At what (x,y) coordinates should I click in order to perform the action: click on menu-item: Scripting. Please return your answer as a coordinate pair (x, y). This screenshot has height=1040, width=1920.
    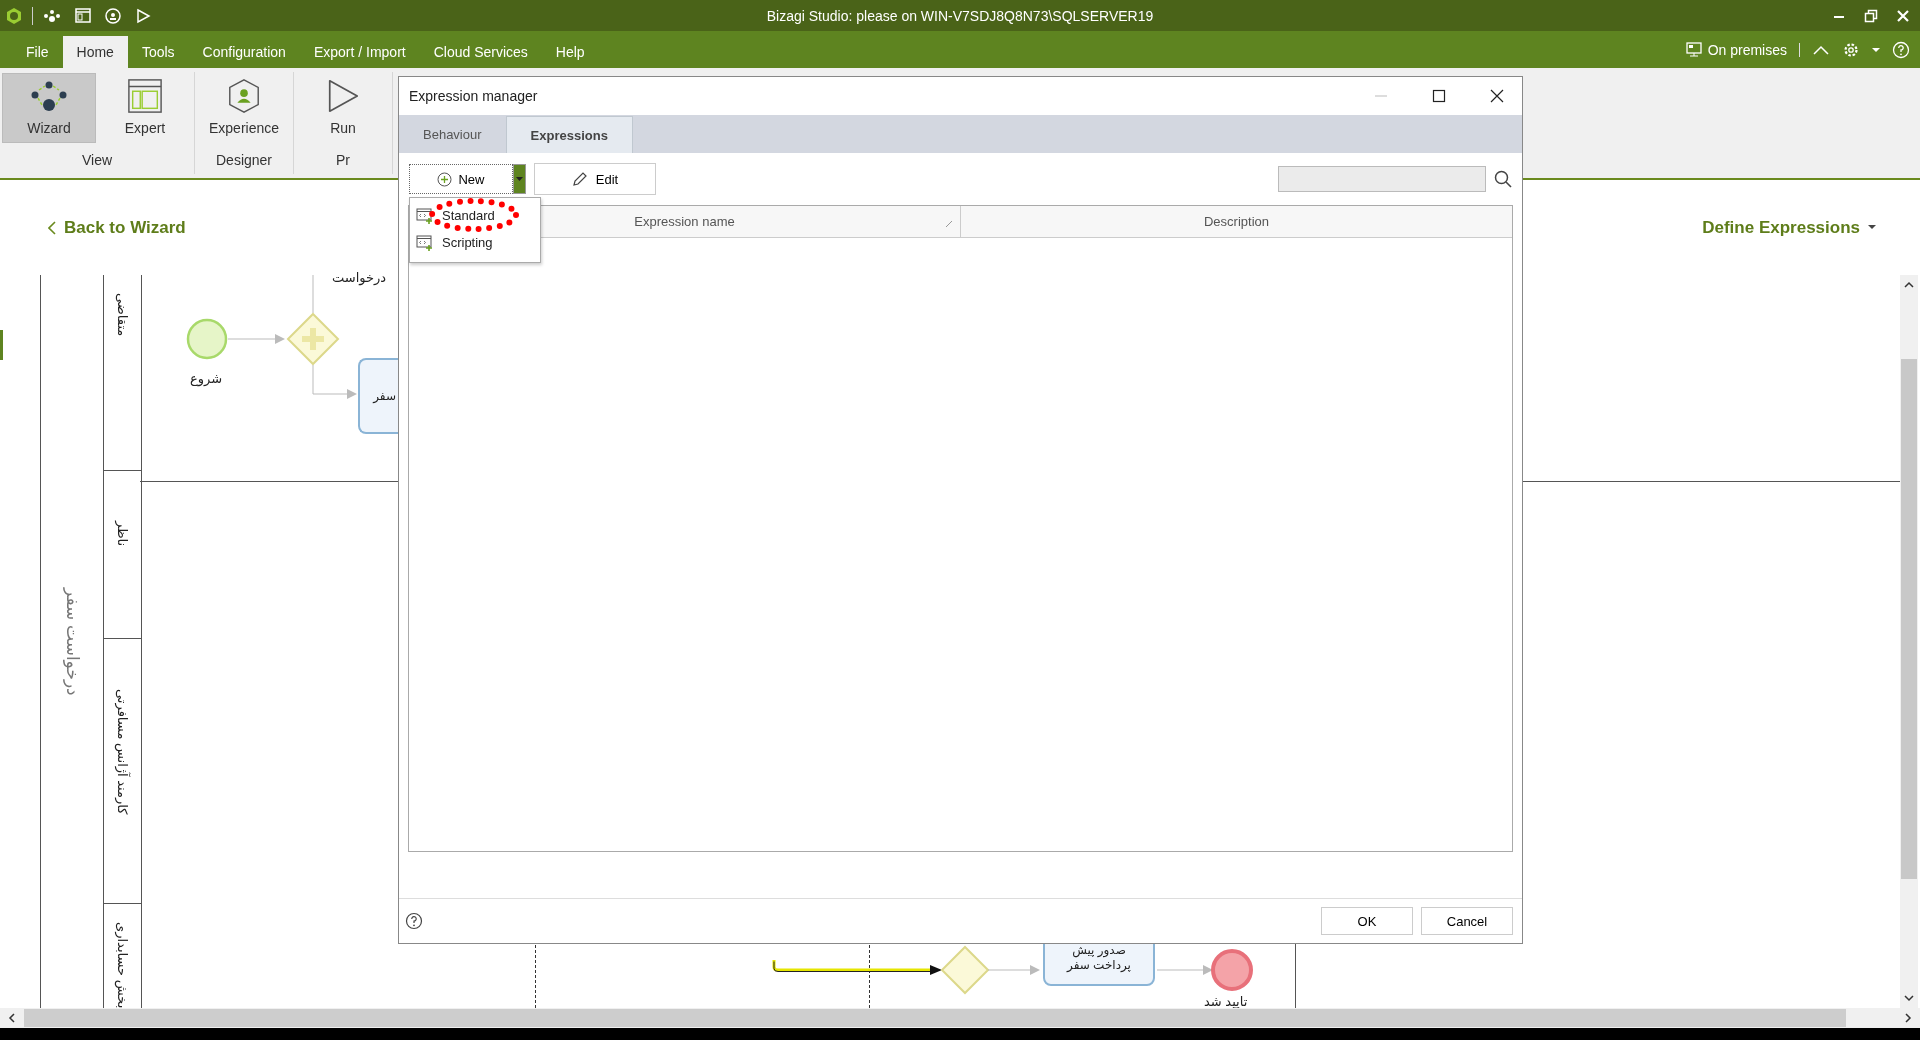
    Looking at the image, I should click on (467, 242).